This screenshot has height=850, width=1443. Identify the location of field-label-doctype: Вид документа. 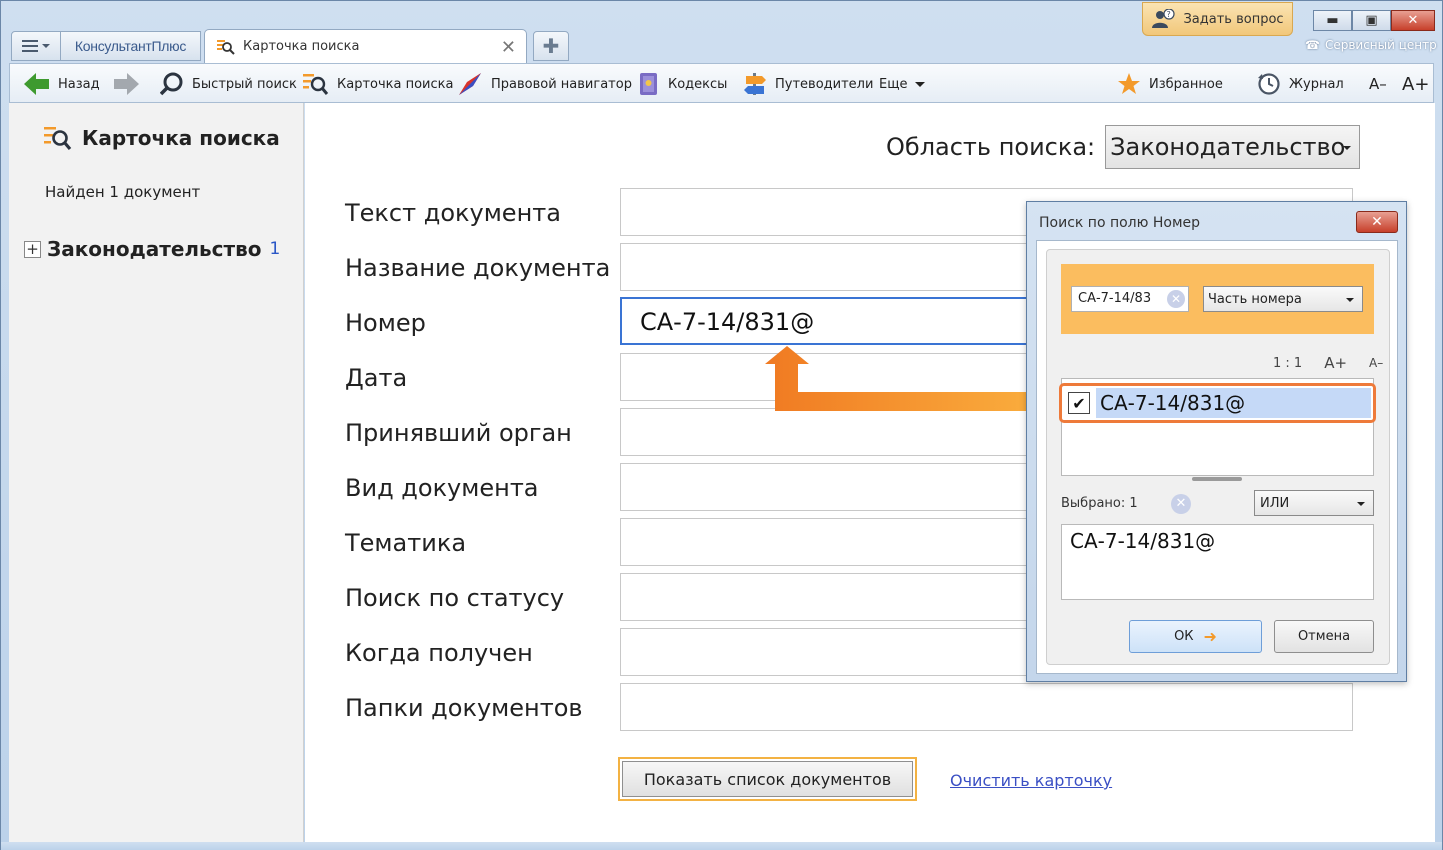
(442, 488).